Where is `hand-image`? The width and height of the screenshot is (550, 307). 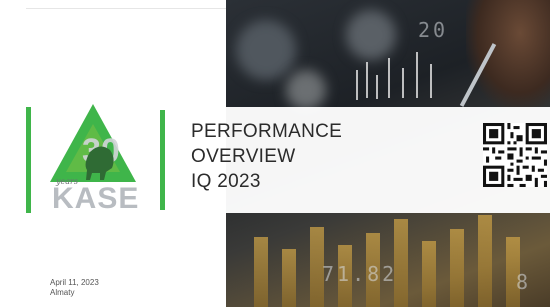 hand-image is located at coordinates (508, 55).